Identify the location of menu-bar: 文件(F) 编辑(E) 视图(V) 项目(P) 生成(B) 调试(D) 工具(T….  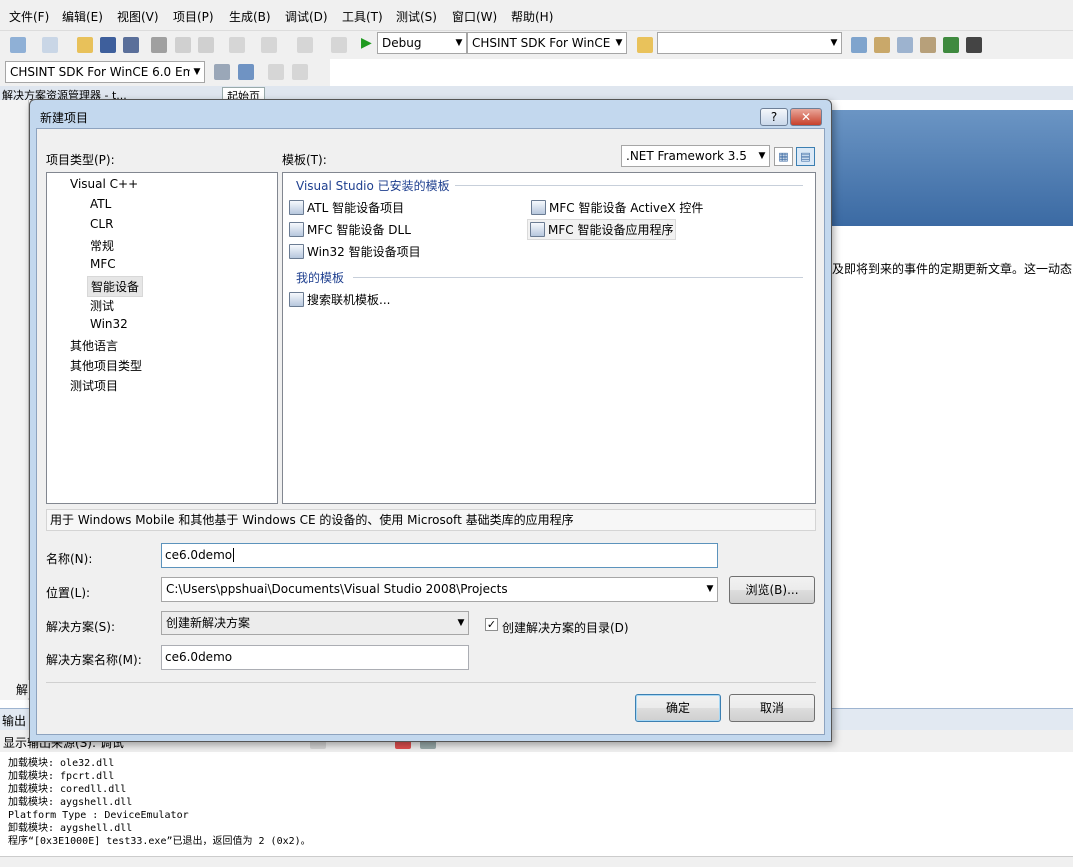
(536, 15).